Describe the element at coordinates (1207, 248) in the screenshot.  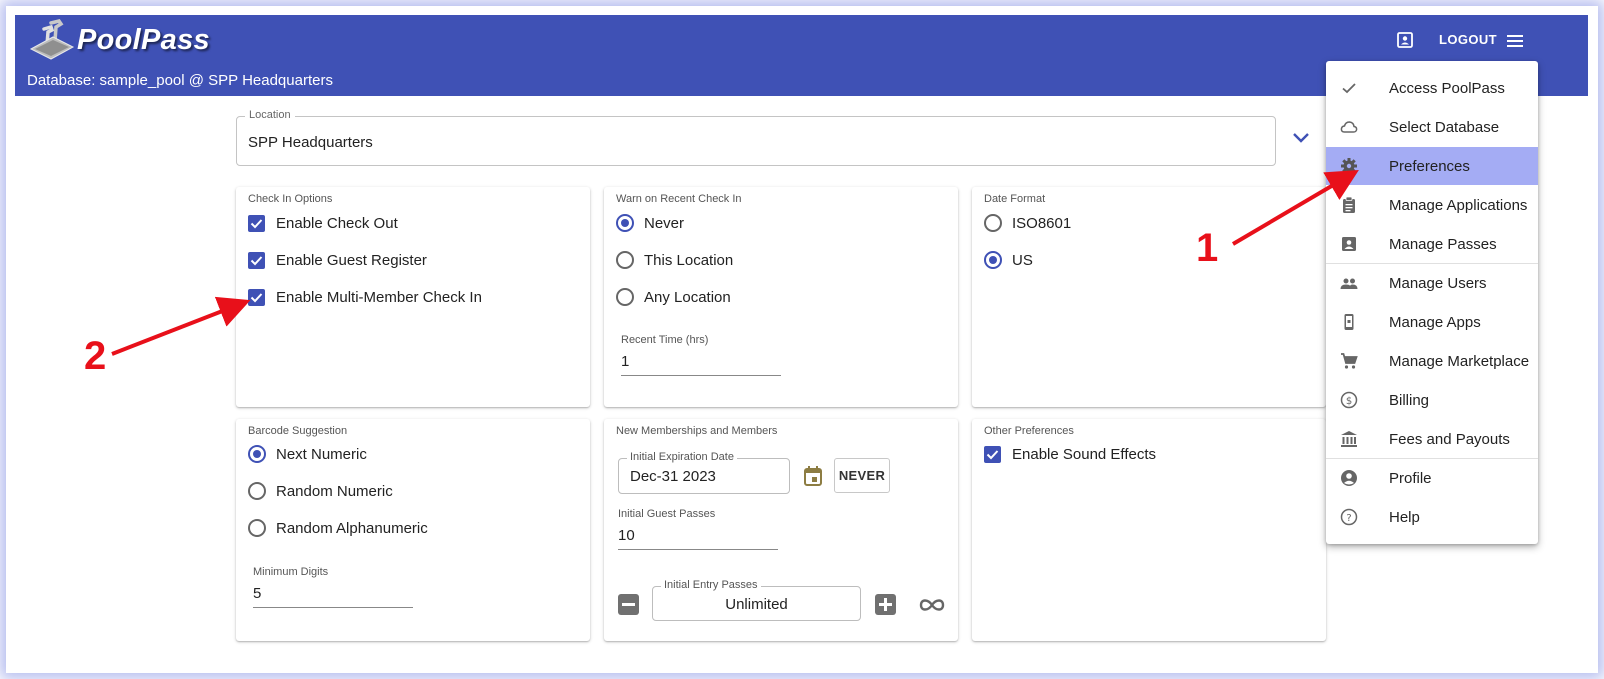
I see `annotation-number-one: 1` at that location.